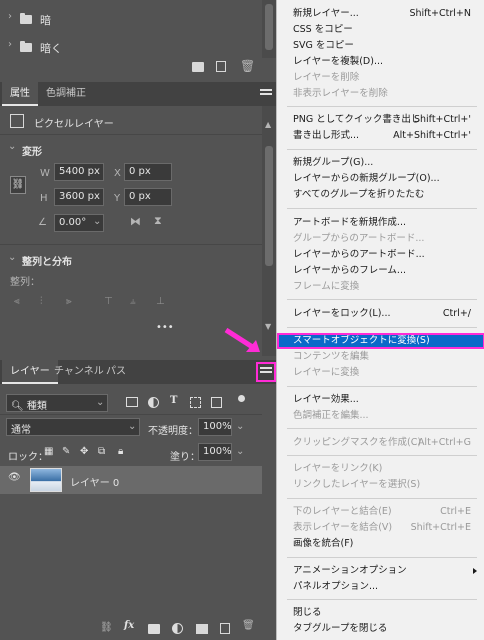 The height and width of the screenshot is (640, 484). I want to click on flip-vertical-icon: ⧗, so click(158, 221).